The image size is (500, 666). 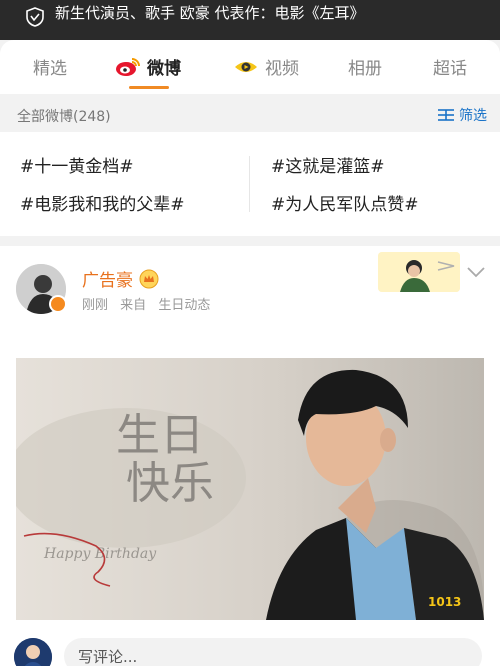 I want to click on avatar, so click(x=33, y=652).